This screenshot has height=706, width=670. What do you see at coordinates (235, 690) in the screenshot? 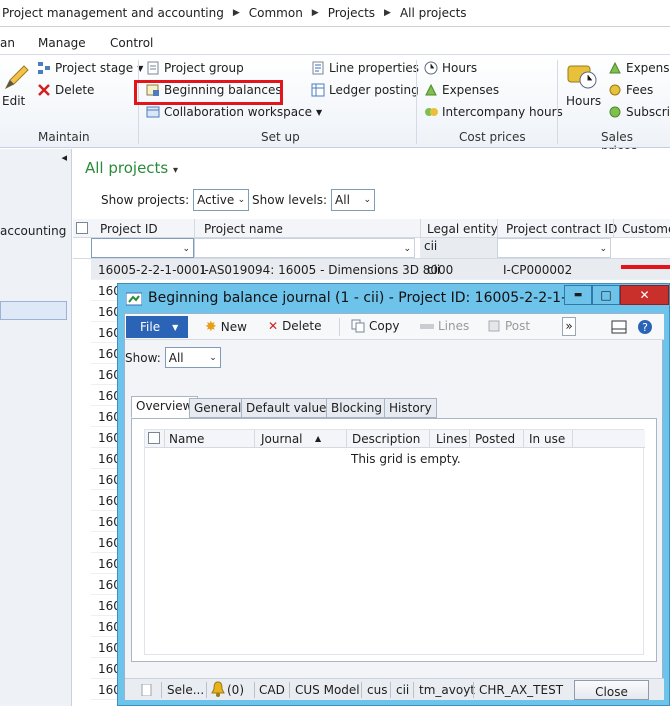
I see `notification-count: (0)` at bounding box center [235, 690].